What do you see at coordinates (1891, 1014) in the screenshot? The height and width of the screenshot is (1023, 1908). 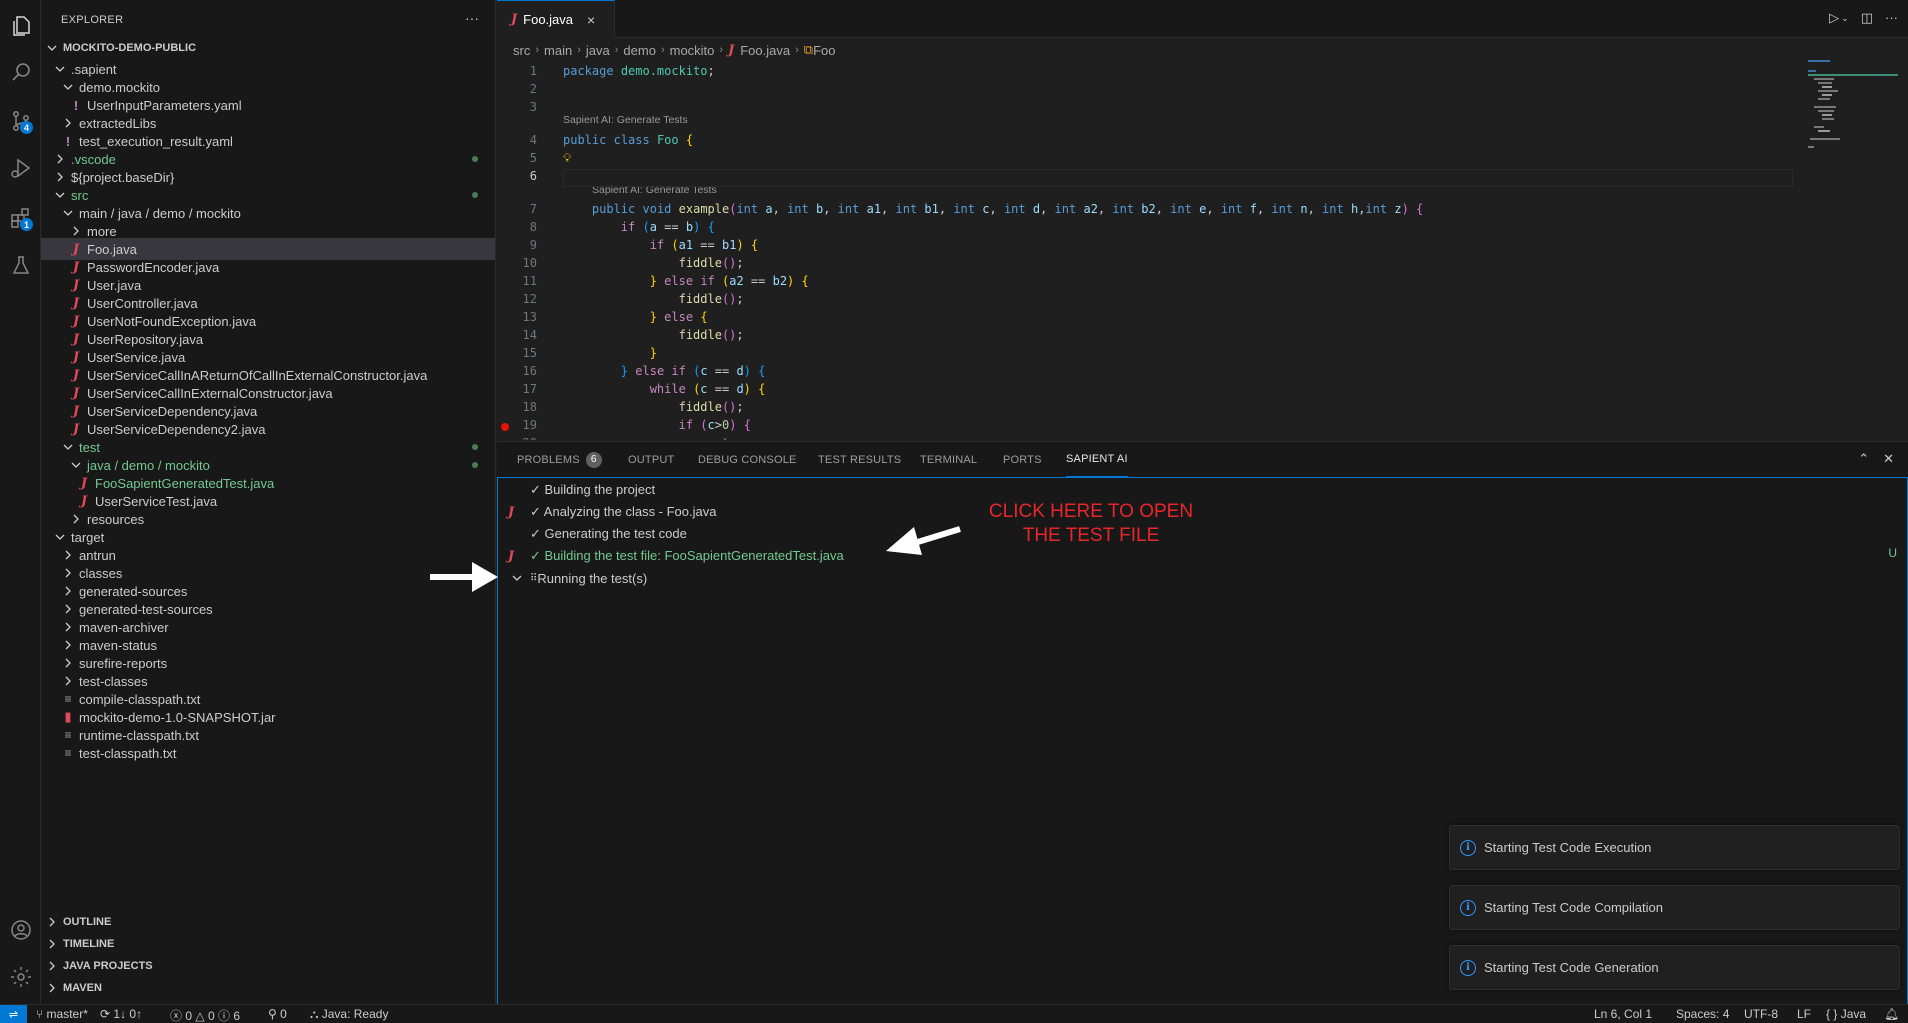 I see `notifications-bell-icon: 🔔︎` at bounding box center [1891, 1014].